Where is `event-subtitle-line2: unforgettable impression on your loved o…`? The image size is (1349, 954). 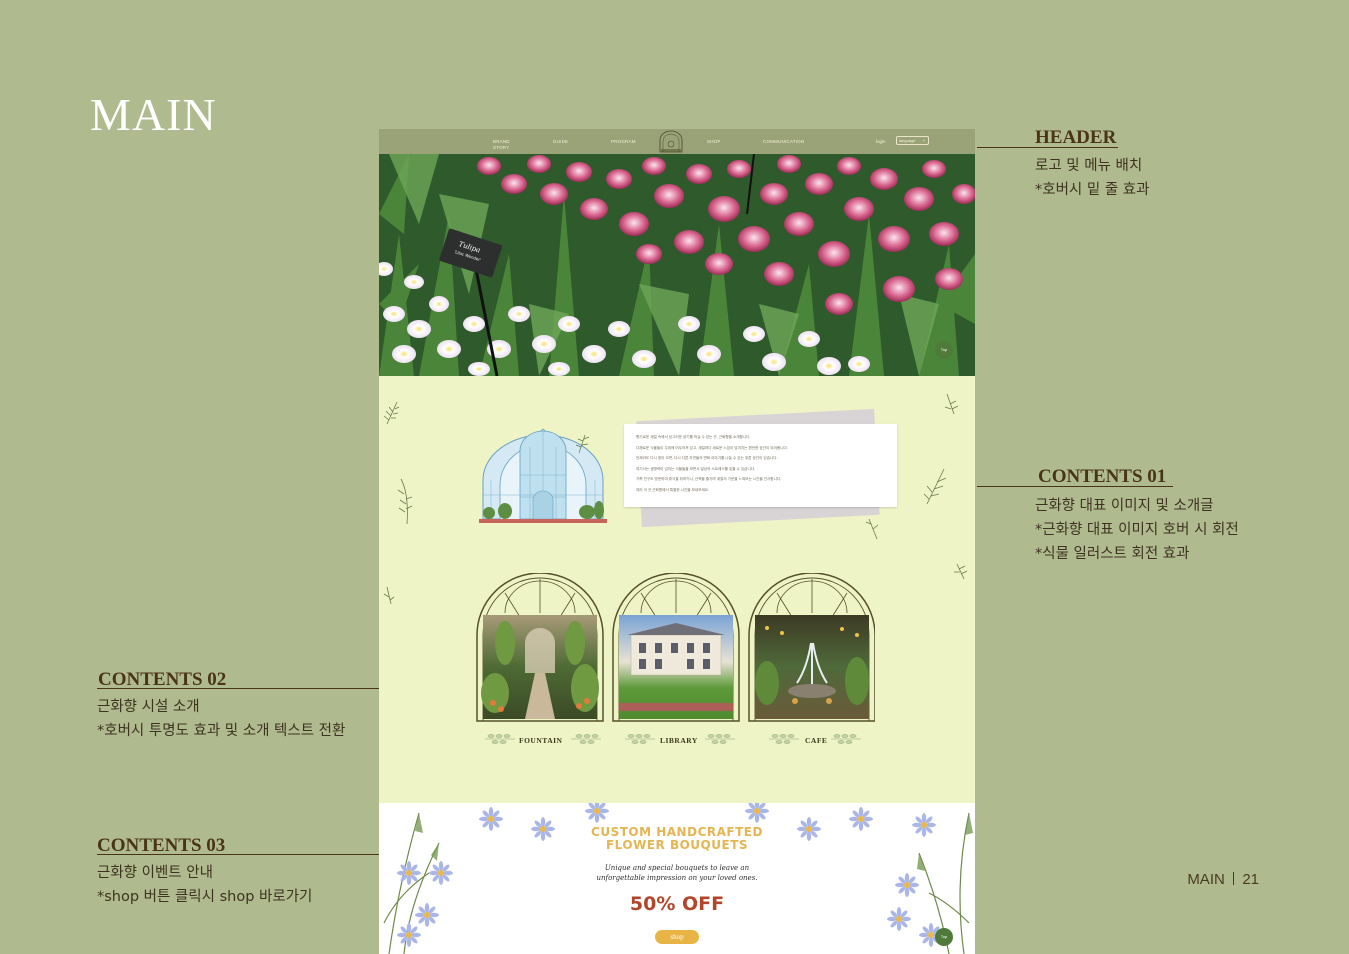 event-subtitle-line2: unforgettable impression on your loved o… is located at coordinates (677, 878).